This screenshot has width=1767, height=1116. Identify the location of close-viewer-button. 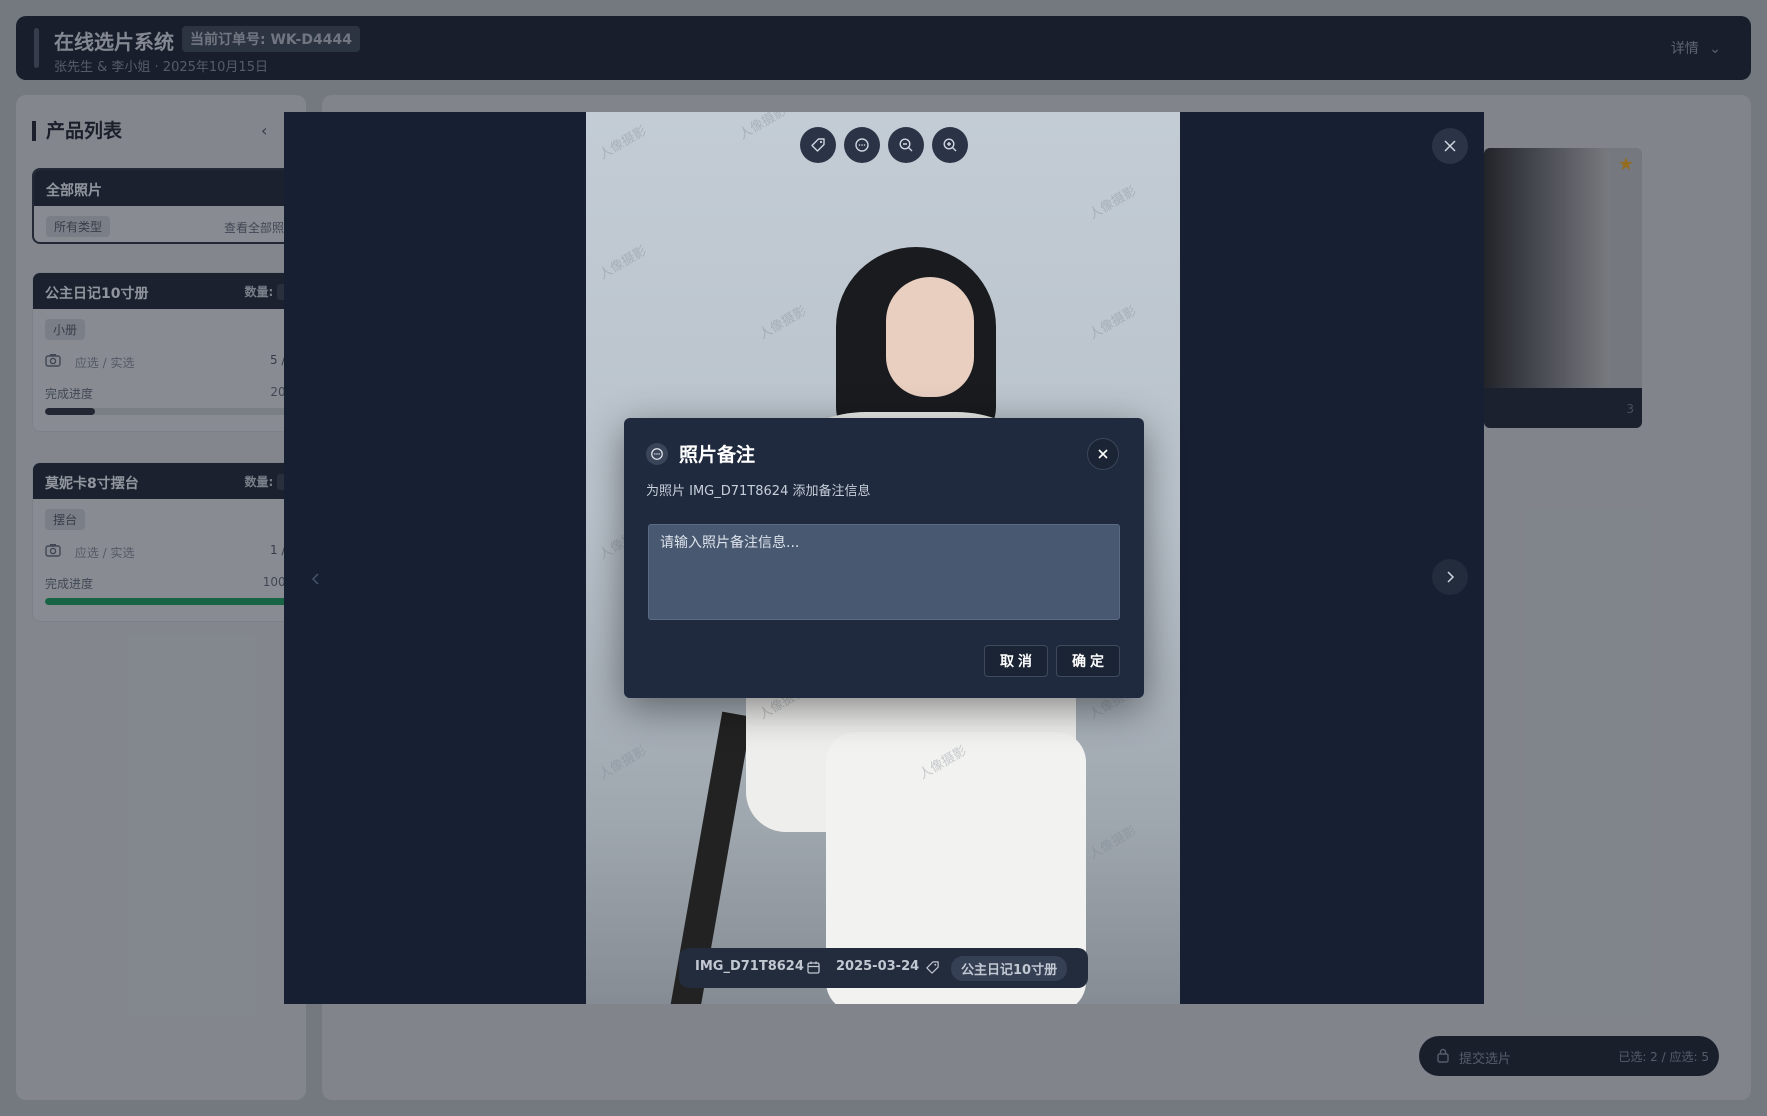
(1450, 146).